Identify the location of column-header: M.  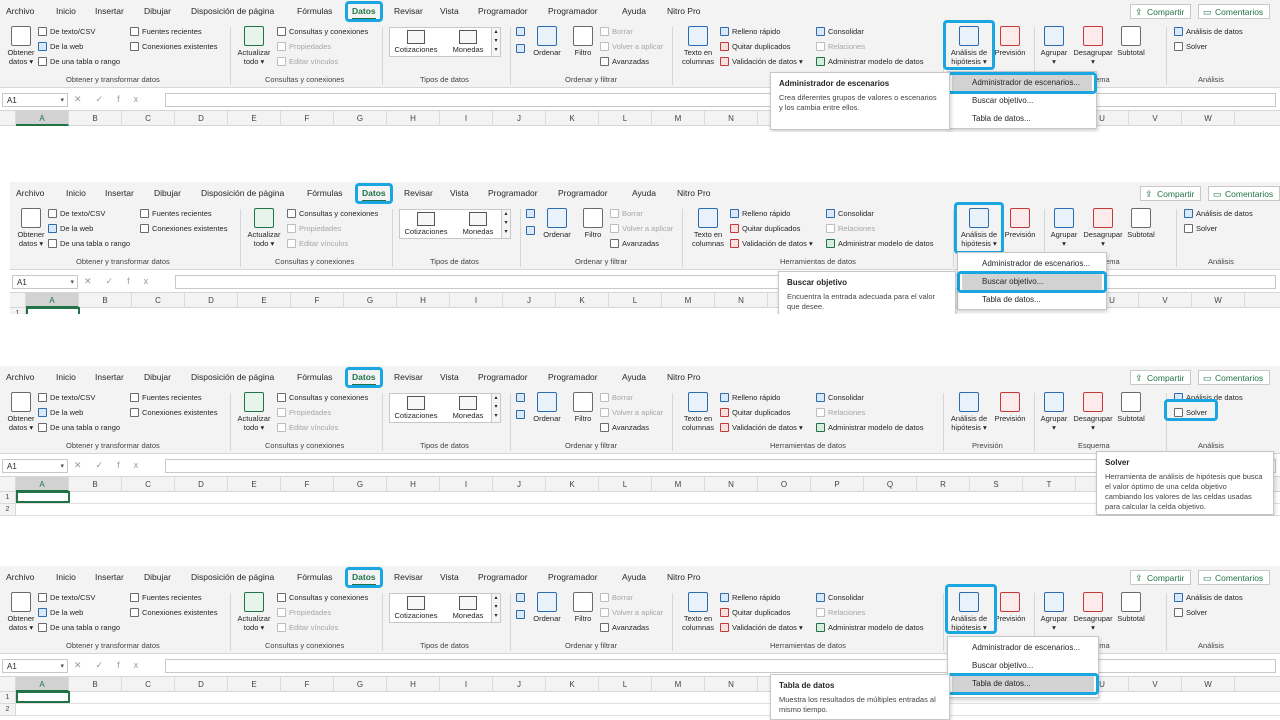
(688, 300).